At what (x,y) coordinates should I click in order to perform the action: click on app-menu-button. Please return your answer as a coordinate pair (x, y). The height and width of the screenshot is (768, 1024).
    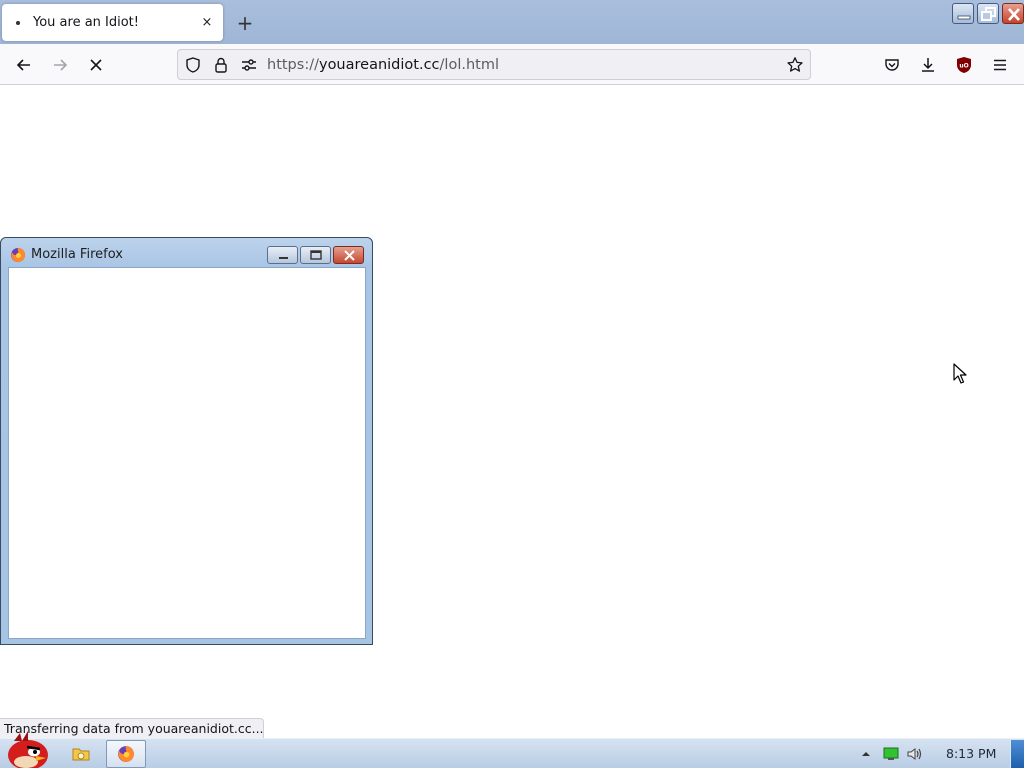
    Looking at the image, I should click on (1000, 65).